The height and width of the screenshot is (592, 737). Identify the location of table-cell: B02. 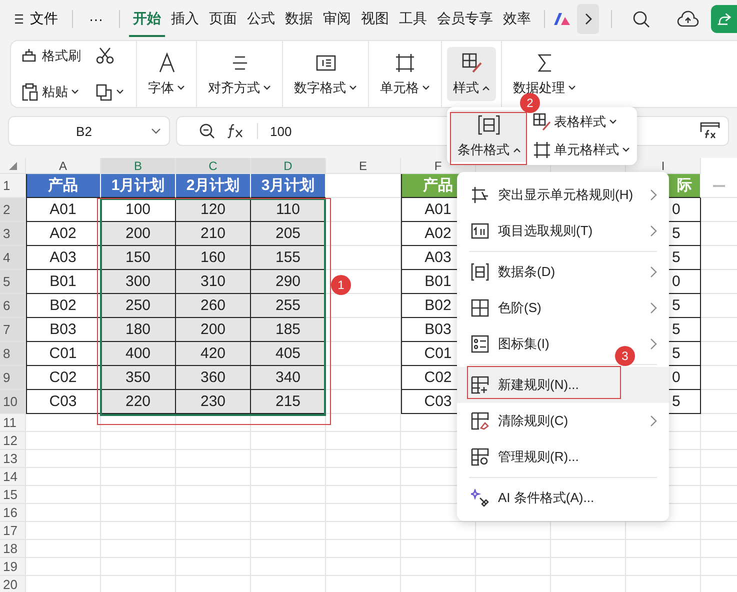
(63, 306).